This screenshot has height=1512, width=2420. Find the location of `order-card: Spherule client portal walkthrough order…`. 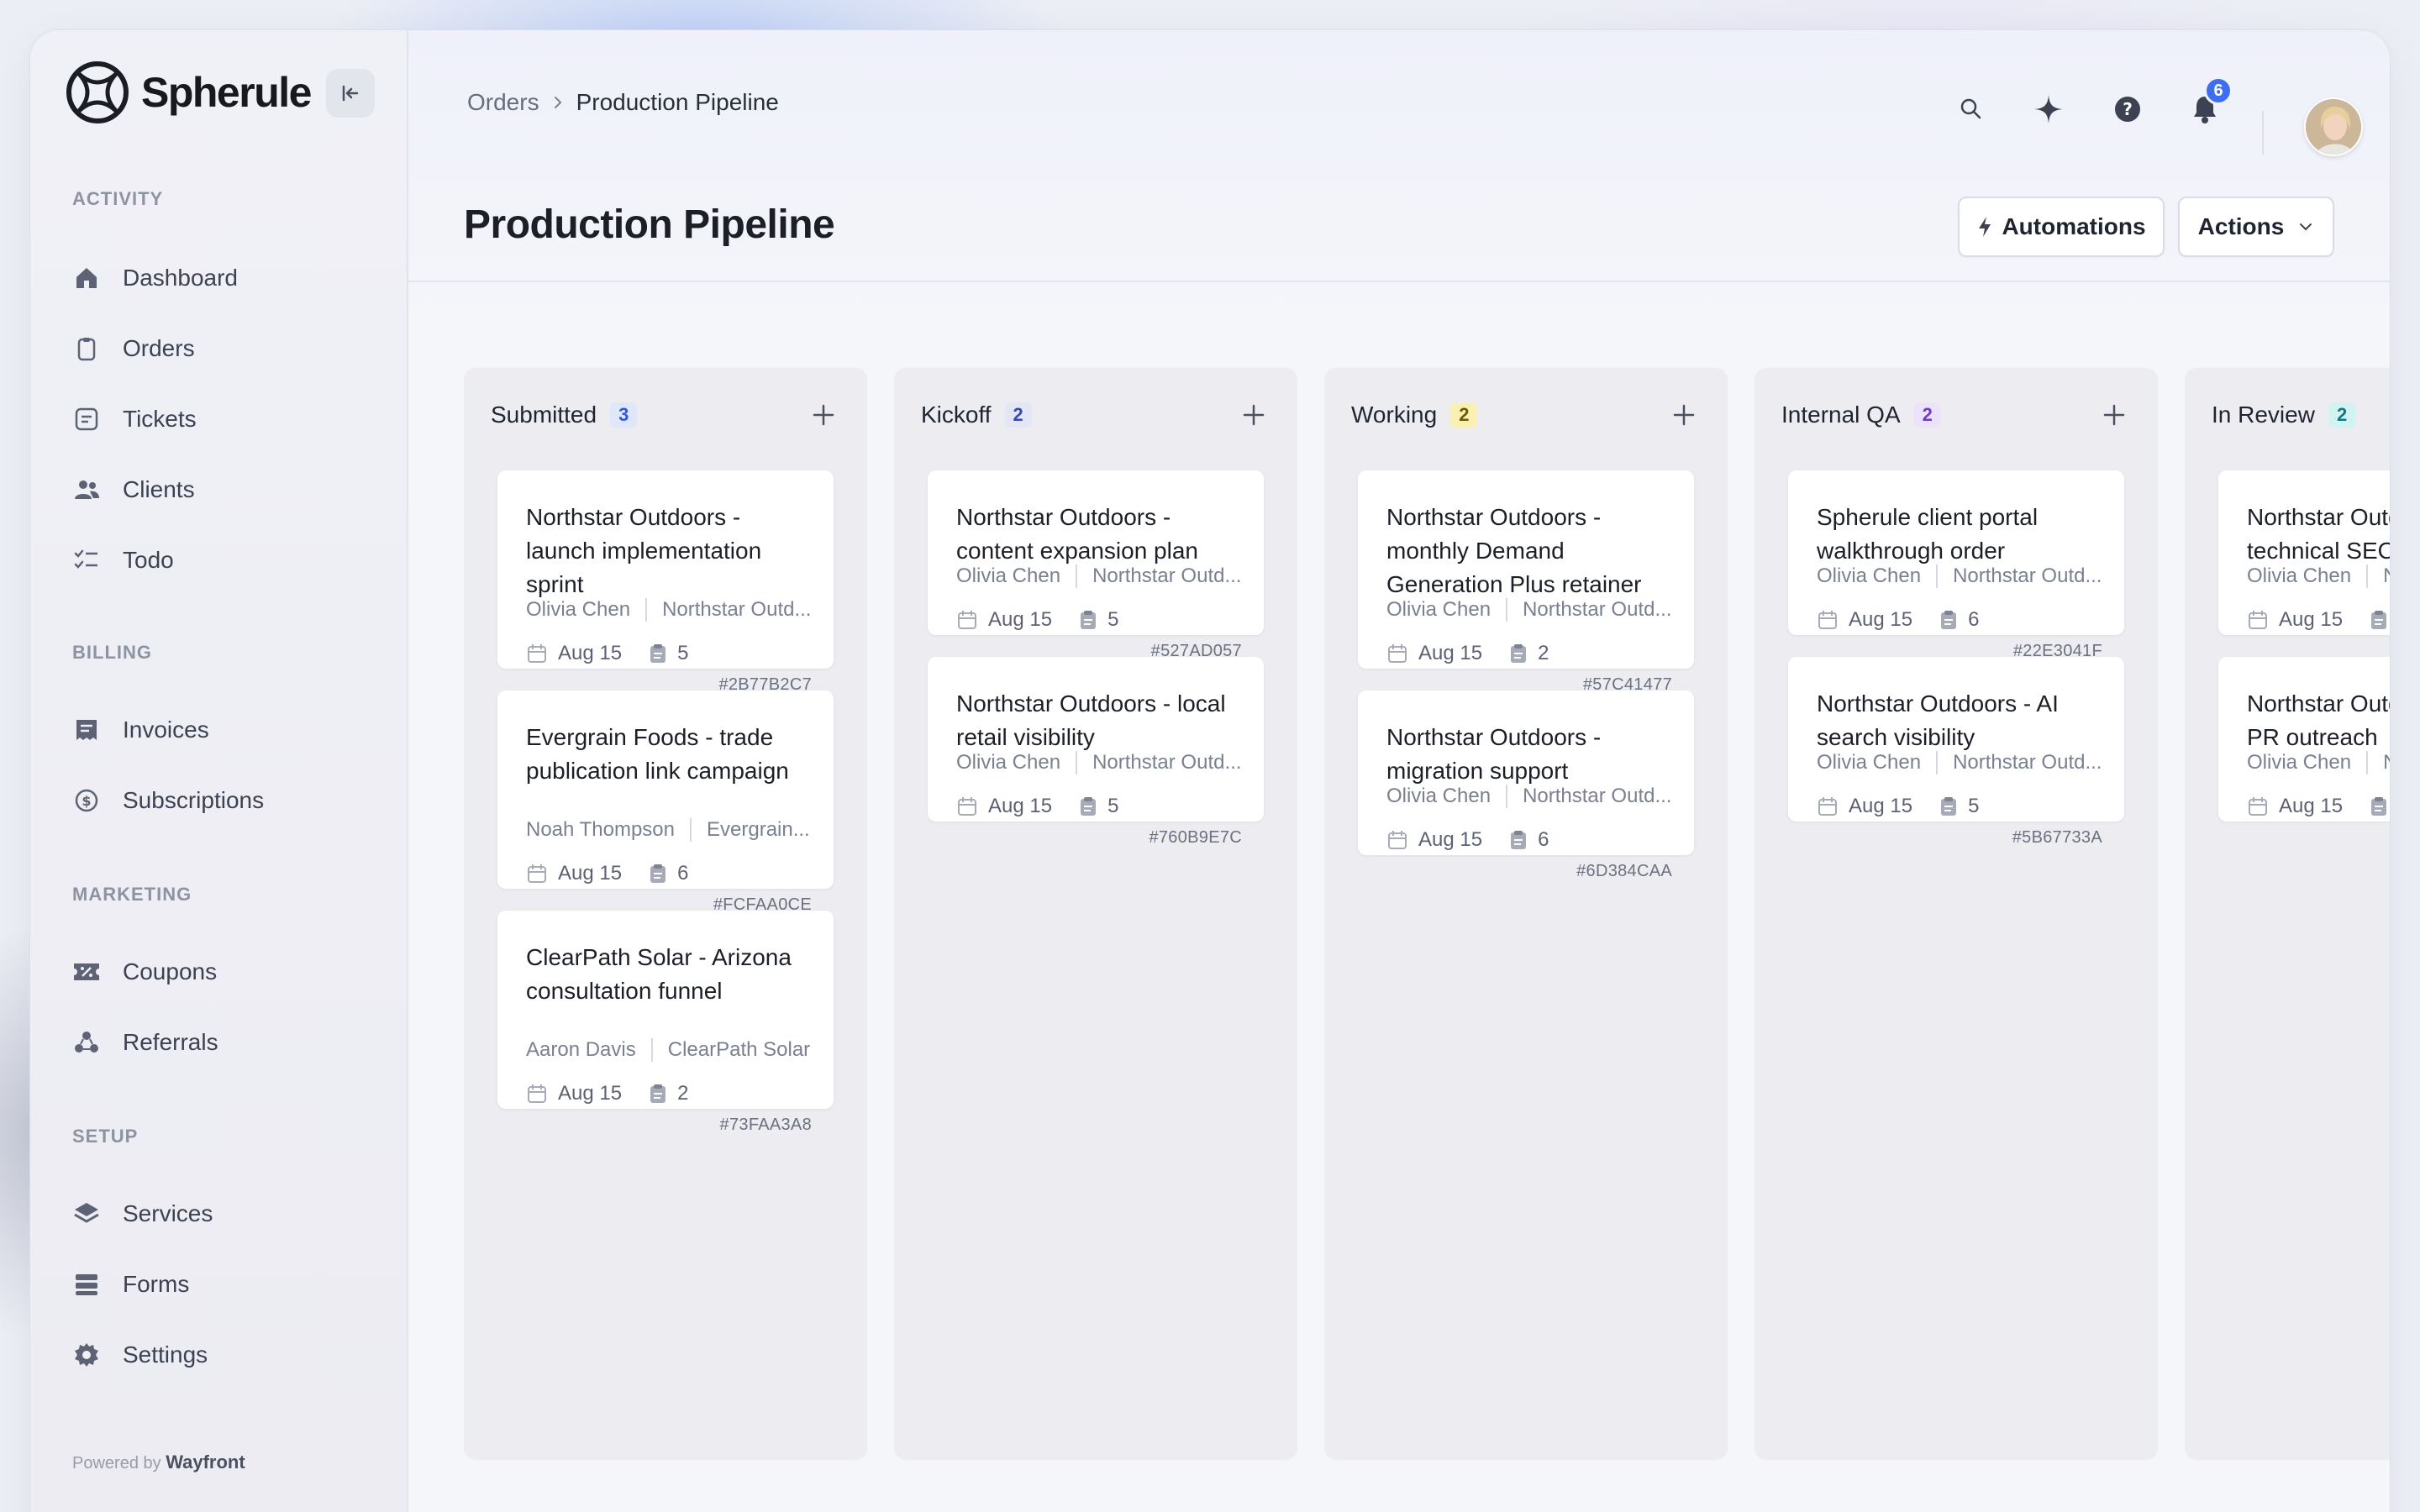

order-card: Spherule client portal walkthrough order… is located at coordinates (1956, 565).